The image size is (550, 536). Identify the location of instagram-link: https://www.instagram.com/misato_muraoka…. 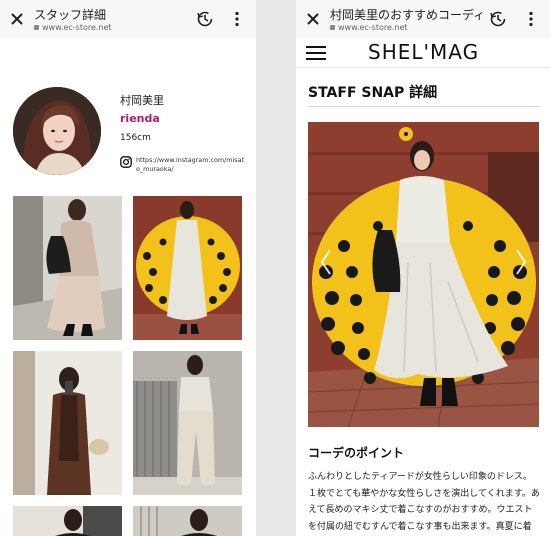
(191, 165).